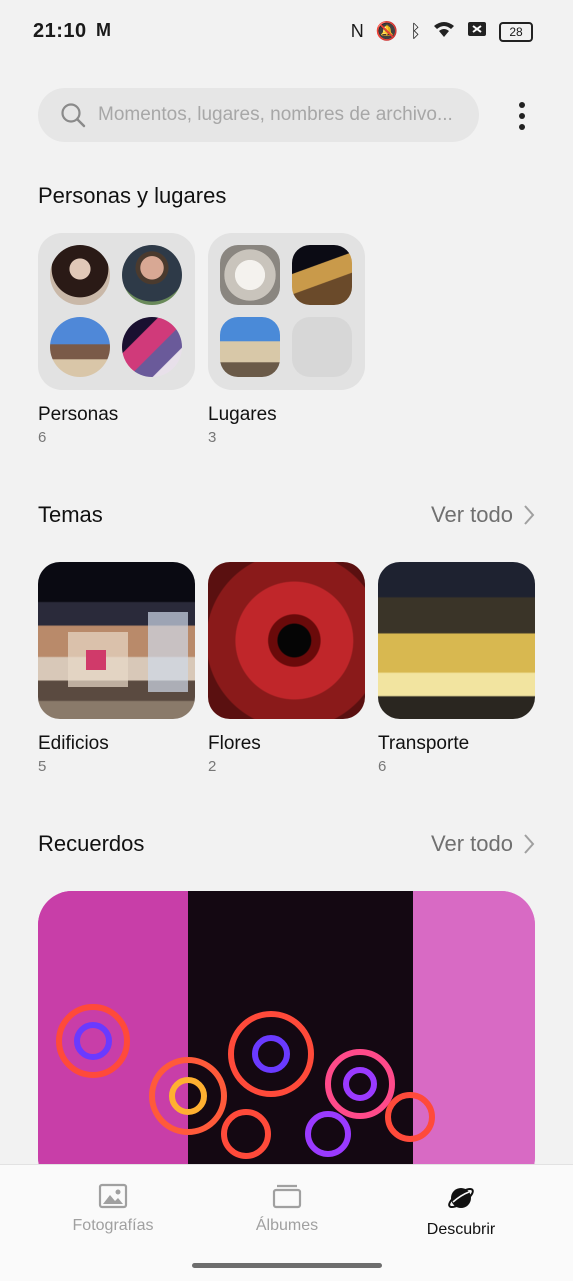 The height and width of the screenshot is (1281, 573). Describe the element at coordinates (287, 1265) in the screenshot. I see `home-indicator` at that location.